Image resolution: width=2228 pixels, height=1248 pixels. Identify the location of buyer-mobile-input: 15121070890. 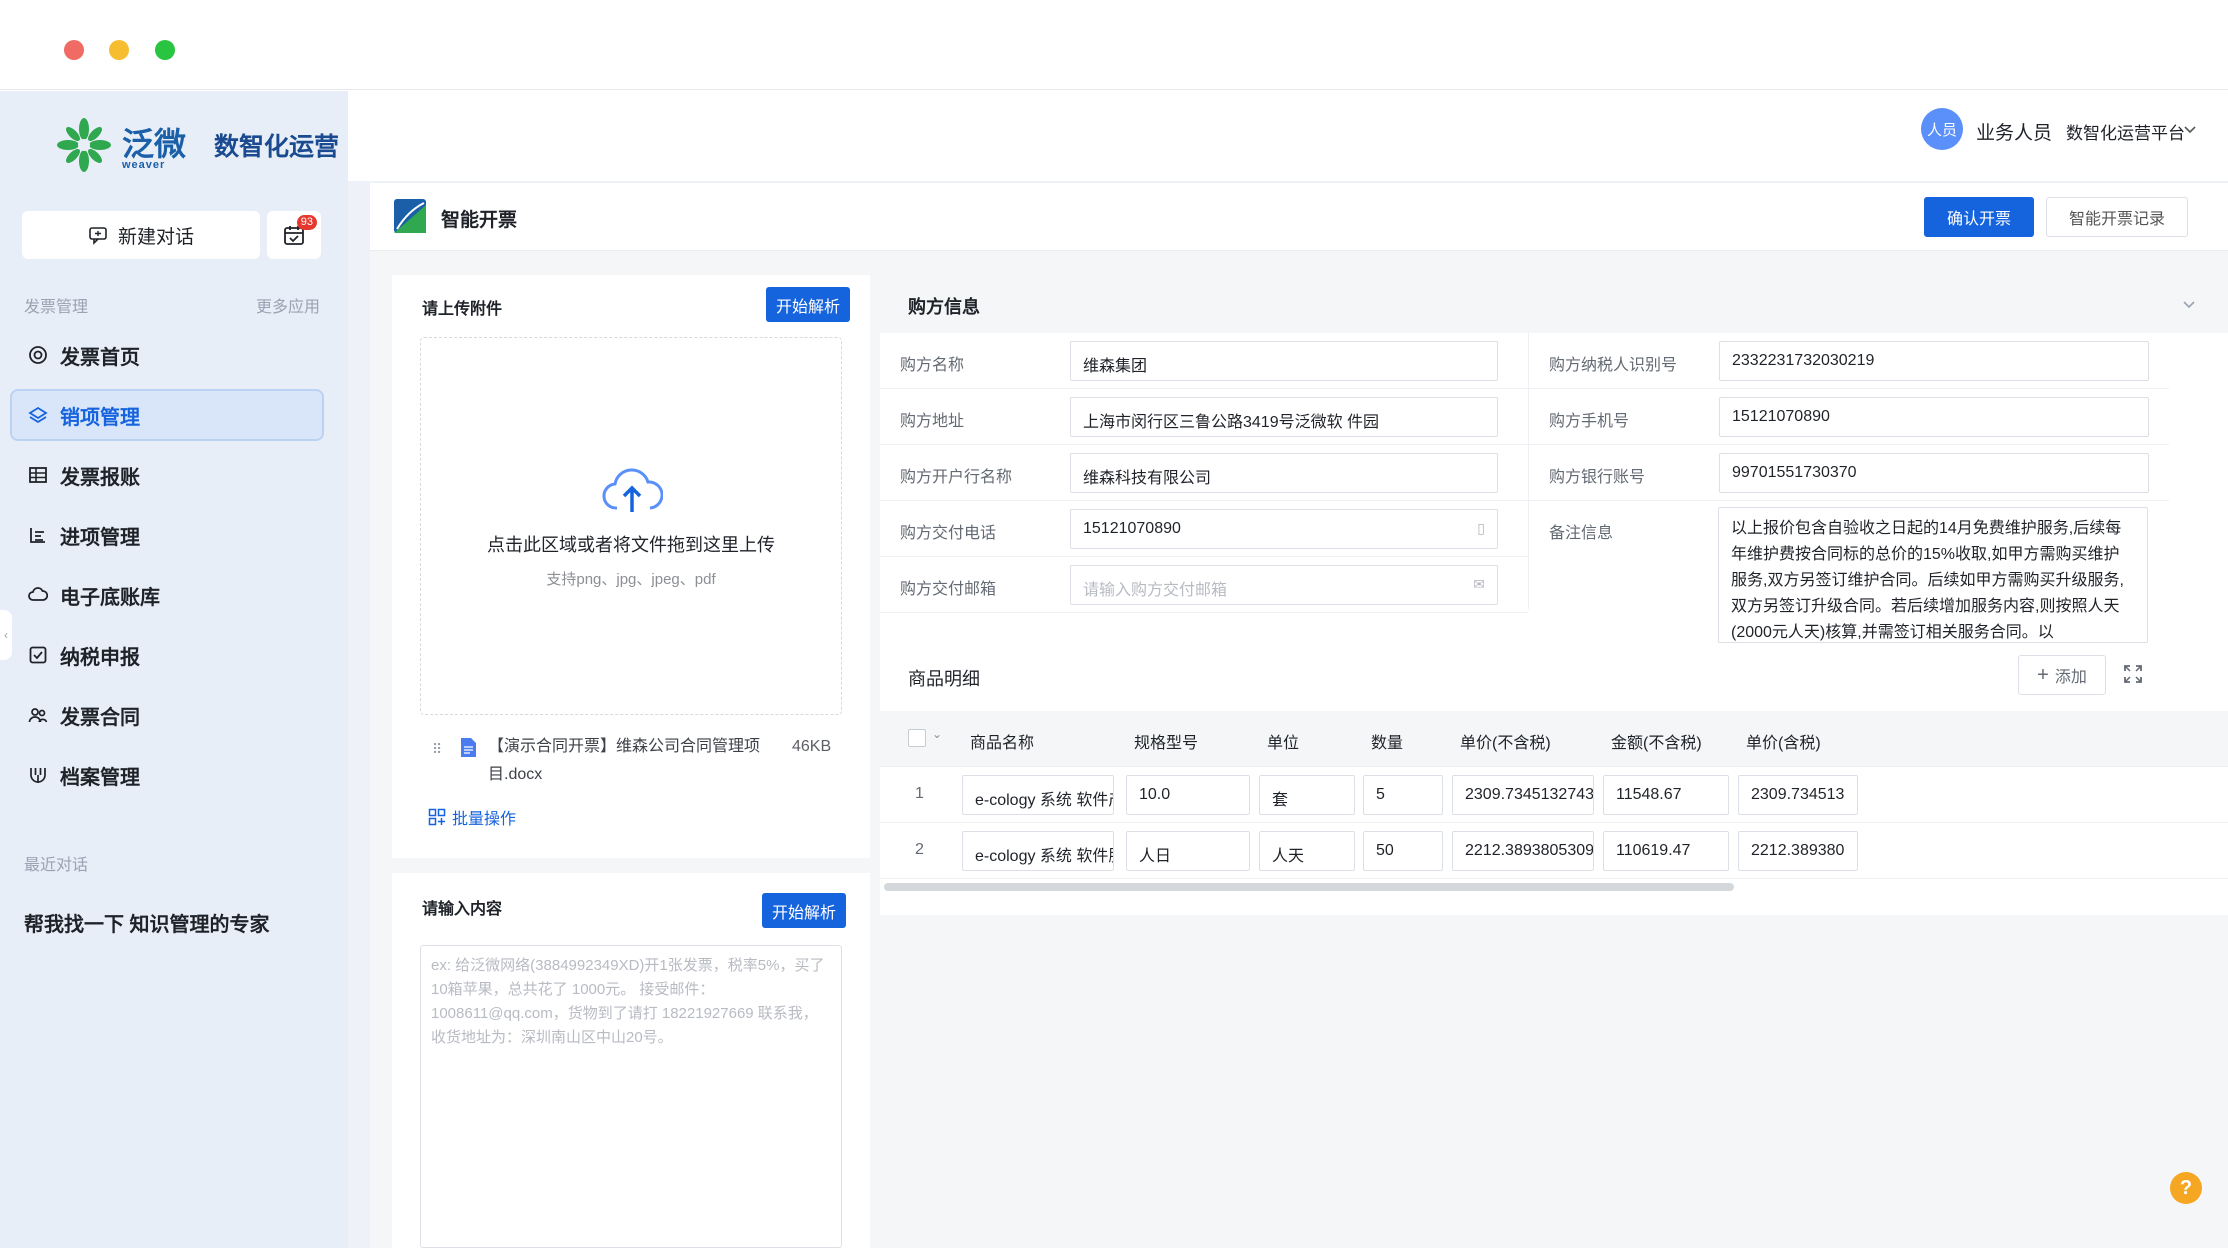
(1934, 417).